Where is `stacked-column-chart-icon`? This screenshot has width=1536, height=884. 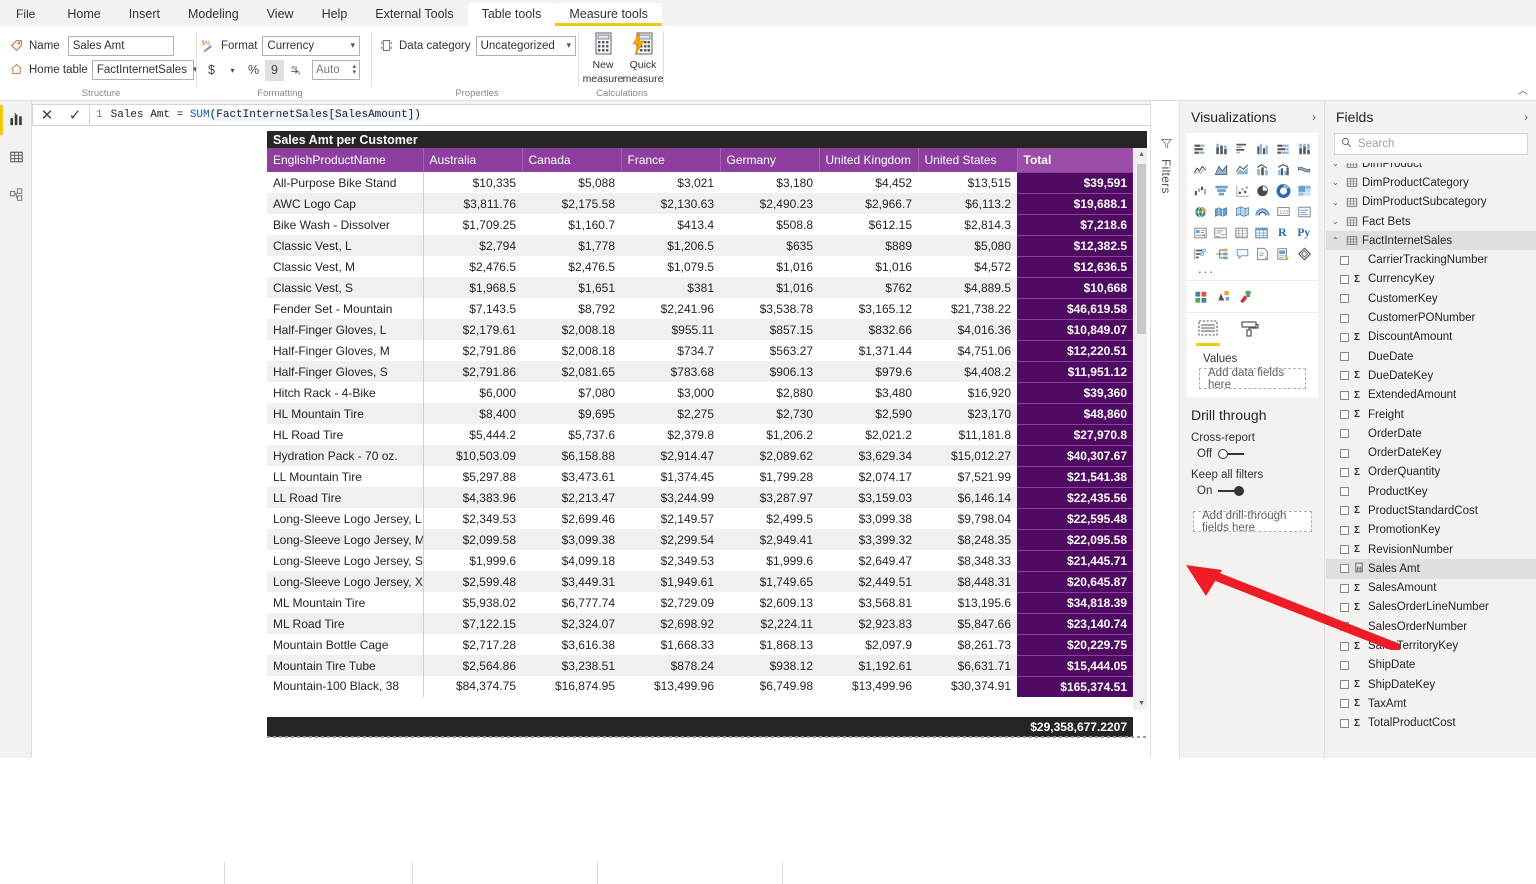 stacked-column-chart-icon is located at coordinates (1221, 148).